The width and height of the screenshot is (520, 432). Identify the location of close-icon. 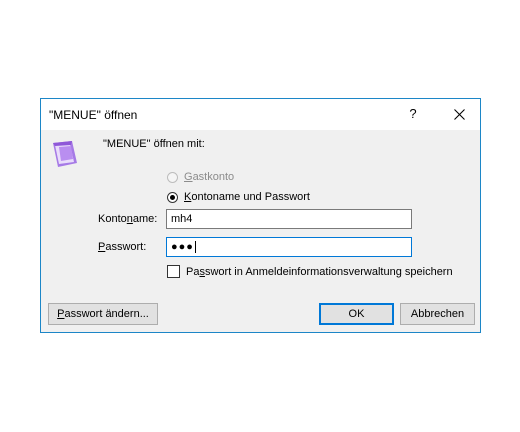
(459, 114).